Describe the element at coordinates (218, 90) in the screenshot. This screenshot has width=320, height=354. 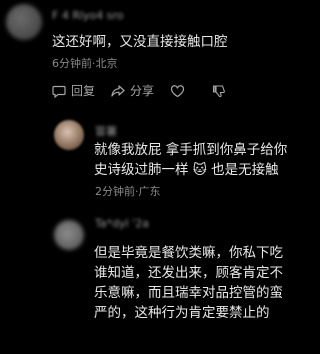
I see `thumbs-down-icon` at that location.